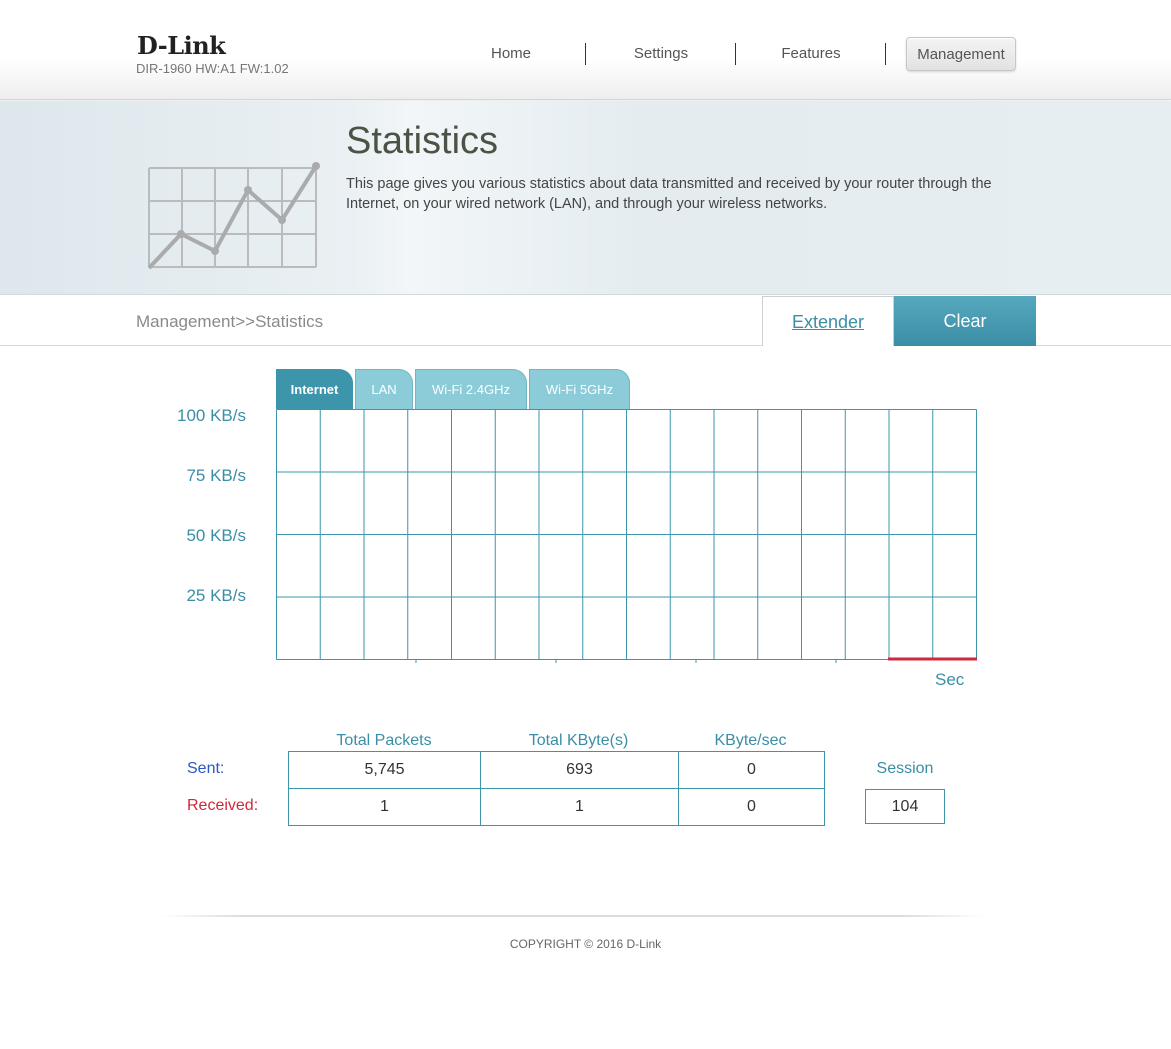 This screenshot has width=1171, height=1049. Describe the element at coordinates (811, 54) in the screenshot. I see `nav-features: Features` at that location.